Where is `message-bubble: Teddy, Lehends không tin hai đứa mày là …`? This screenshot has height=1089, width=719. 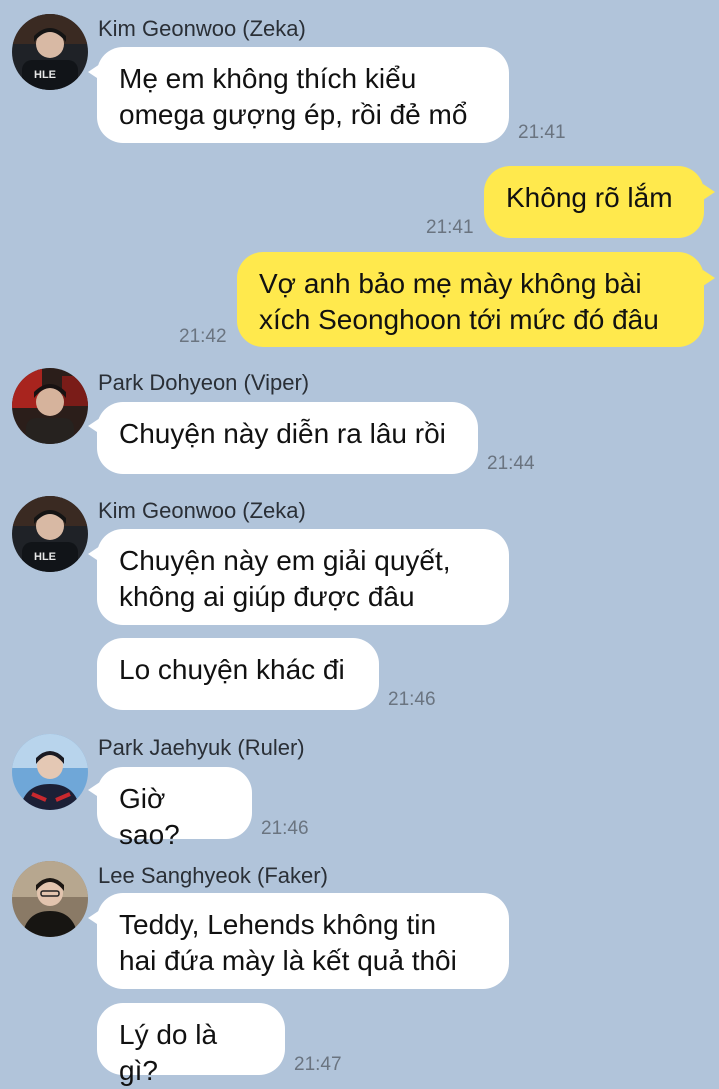
message-bubble: Teddy, Lehends không tin hai đứa mày là … is located at coordinates (303, 941).